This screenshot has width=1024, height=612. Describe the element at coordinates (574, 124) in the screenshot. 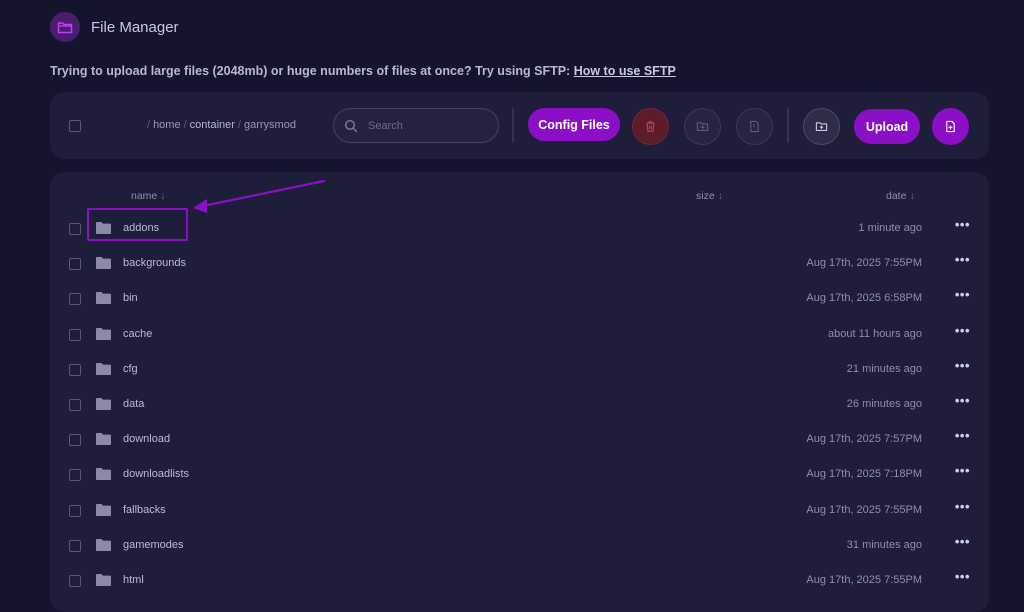

I see `config-files-button: Config Files` at that location.